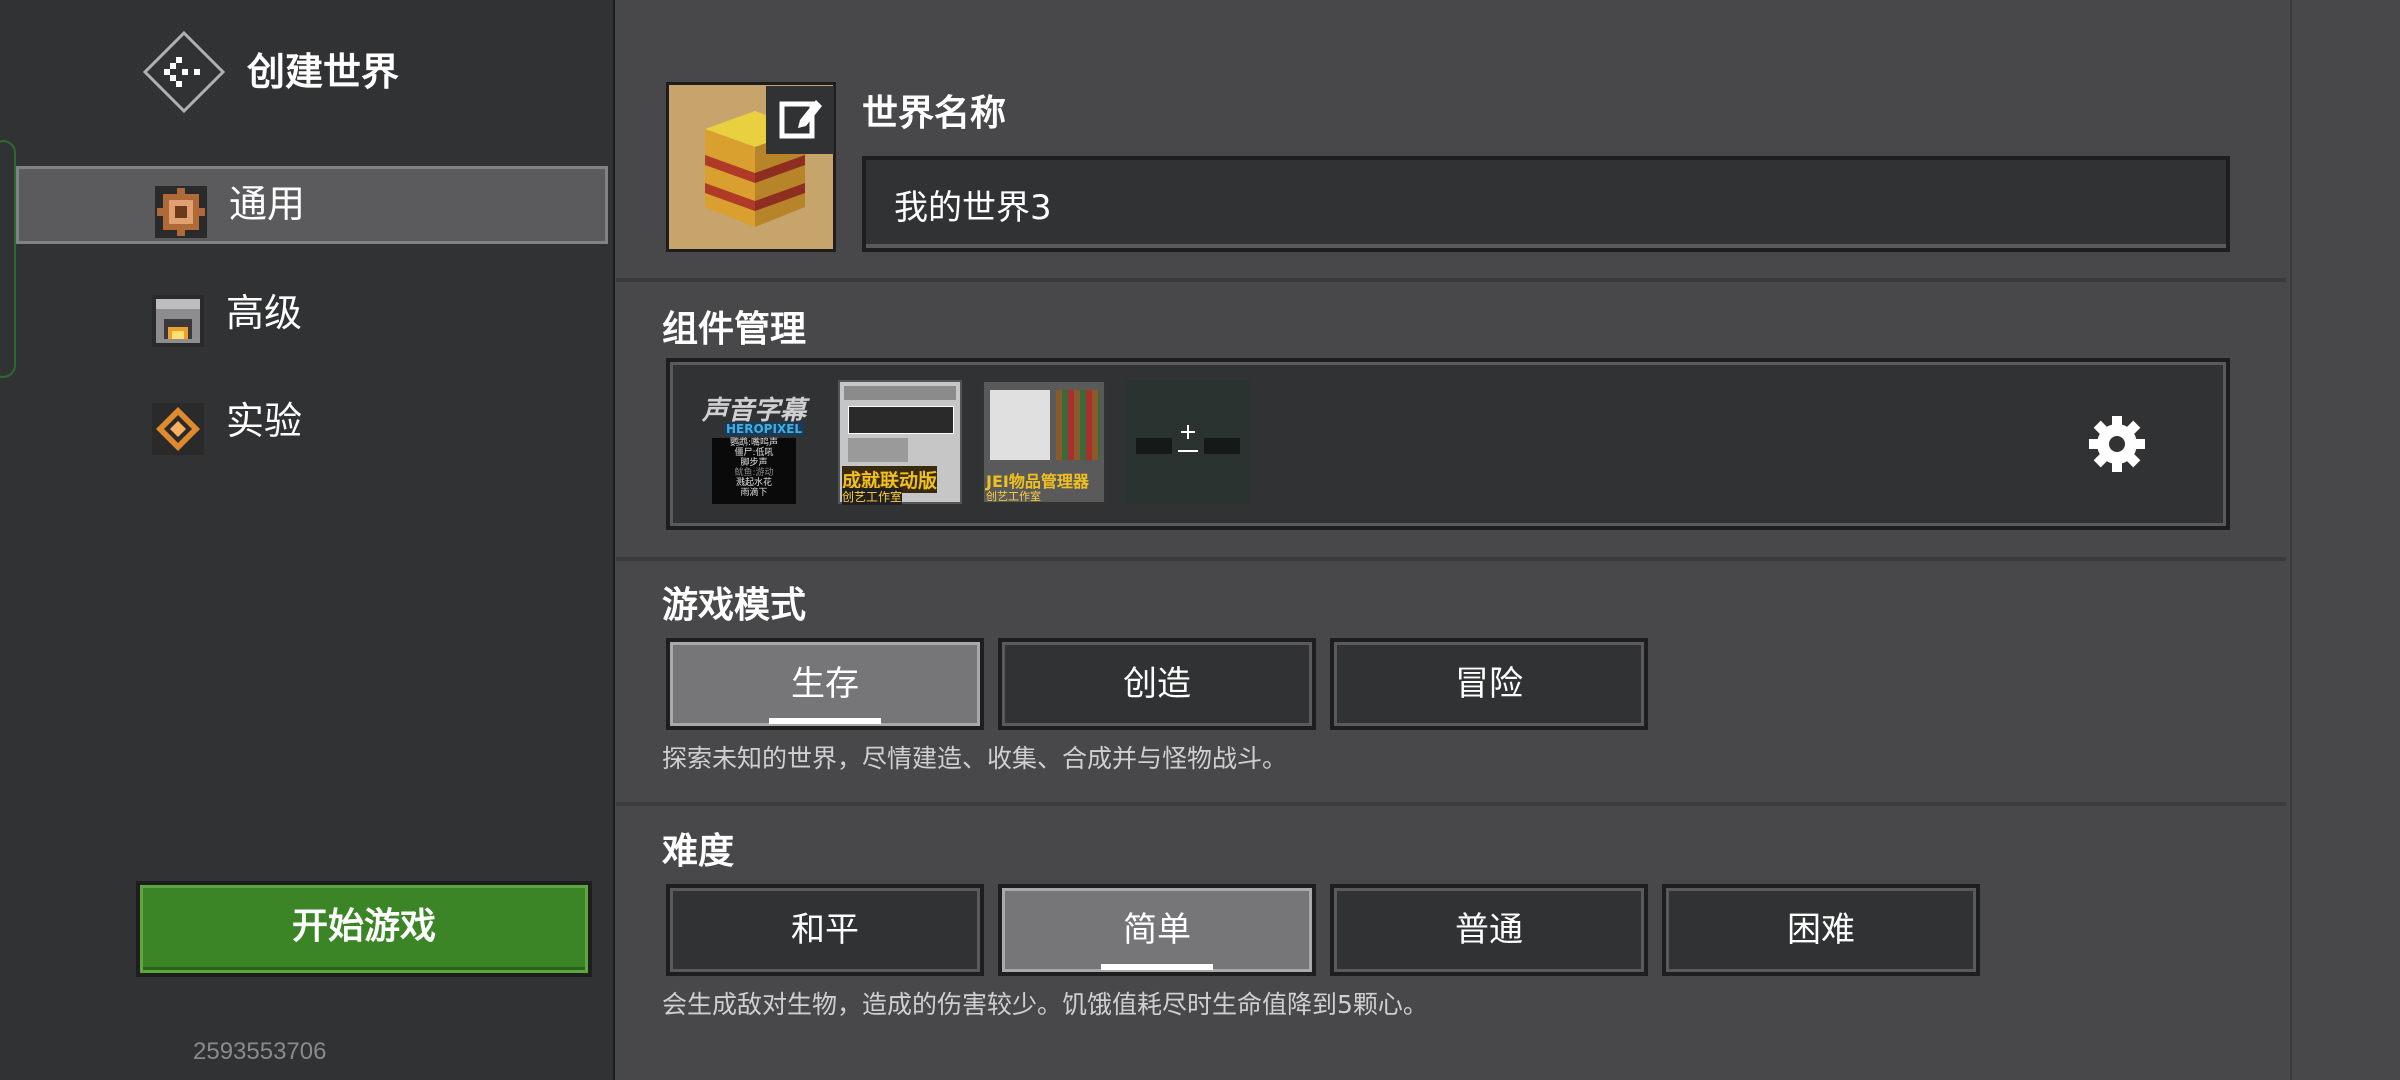 This screenshot has height=1080, width=2400. I want to click on edit-image-icon, so click(800, 119).